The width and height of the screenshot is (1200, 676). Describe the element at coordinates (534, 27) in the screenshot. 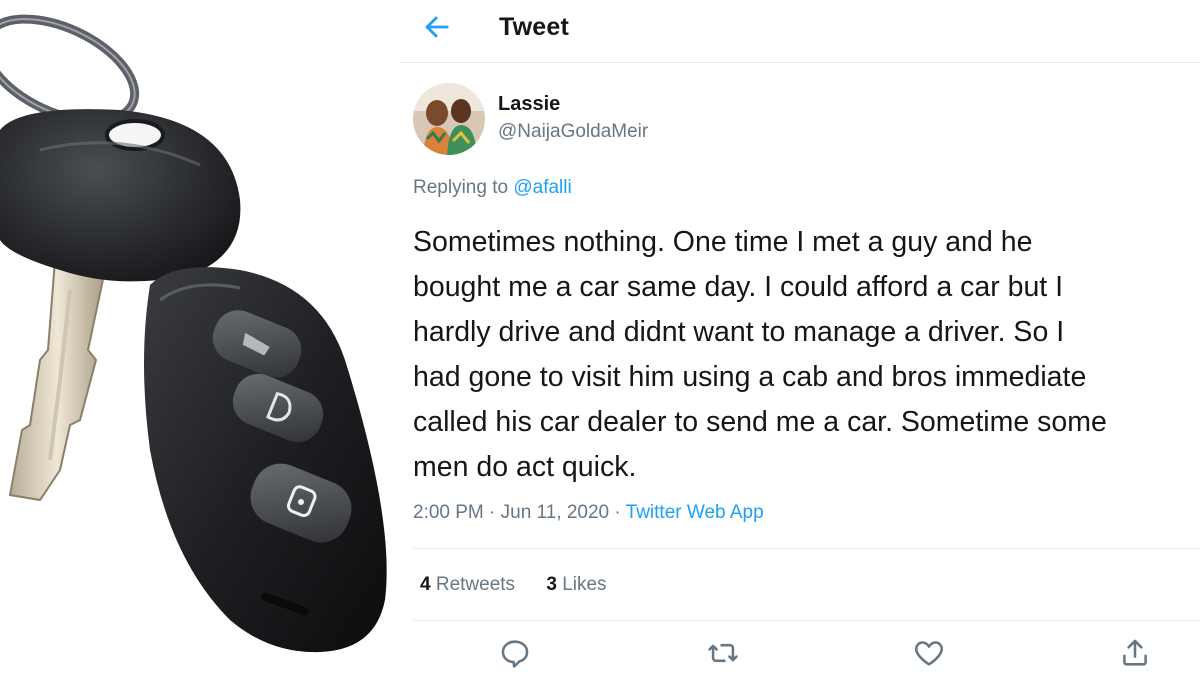

I see `page-title: Tweet` at that location.